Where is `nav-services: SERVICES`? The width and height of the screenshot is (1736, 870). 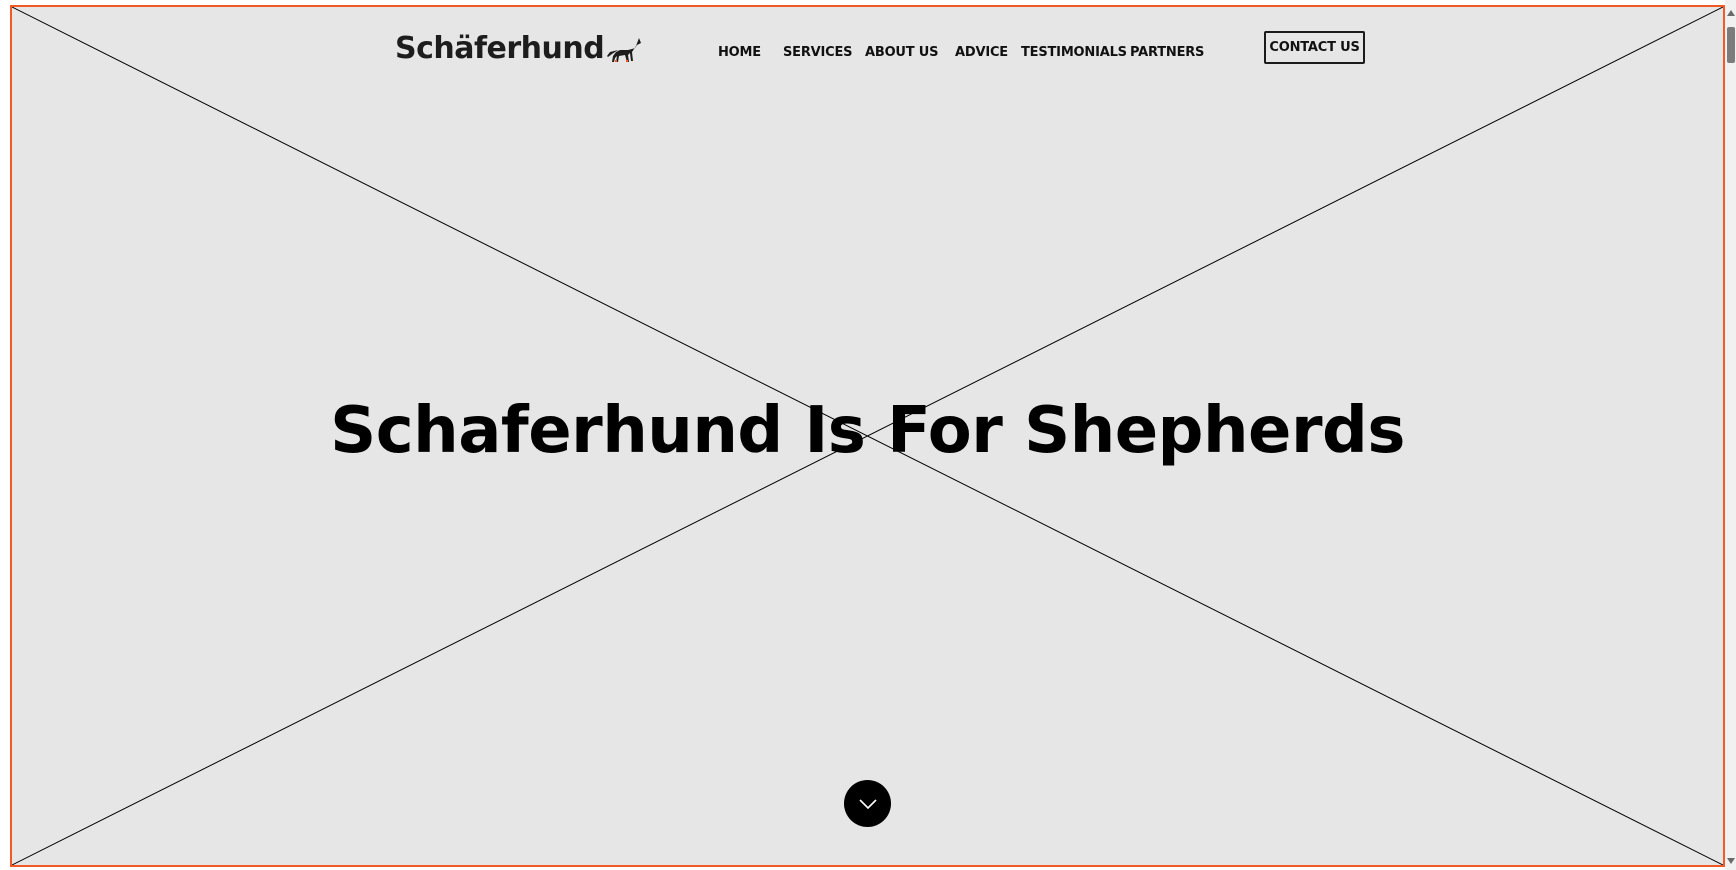
nav-services: SERVICES is located at coordinates (818, 52).